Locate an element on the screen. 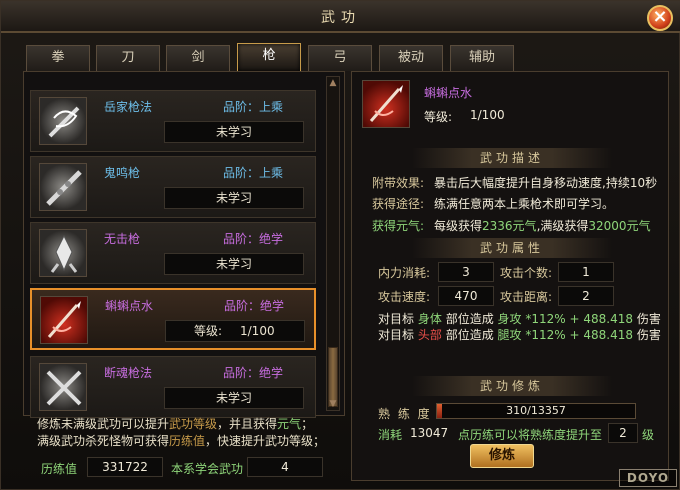  source-label: 获得途径: is located at coordinates (398, 204).